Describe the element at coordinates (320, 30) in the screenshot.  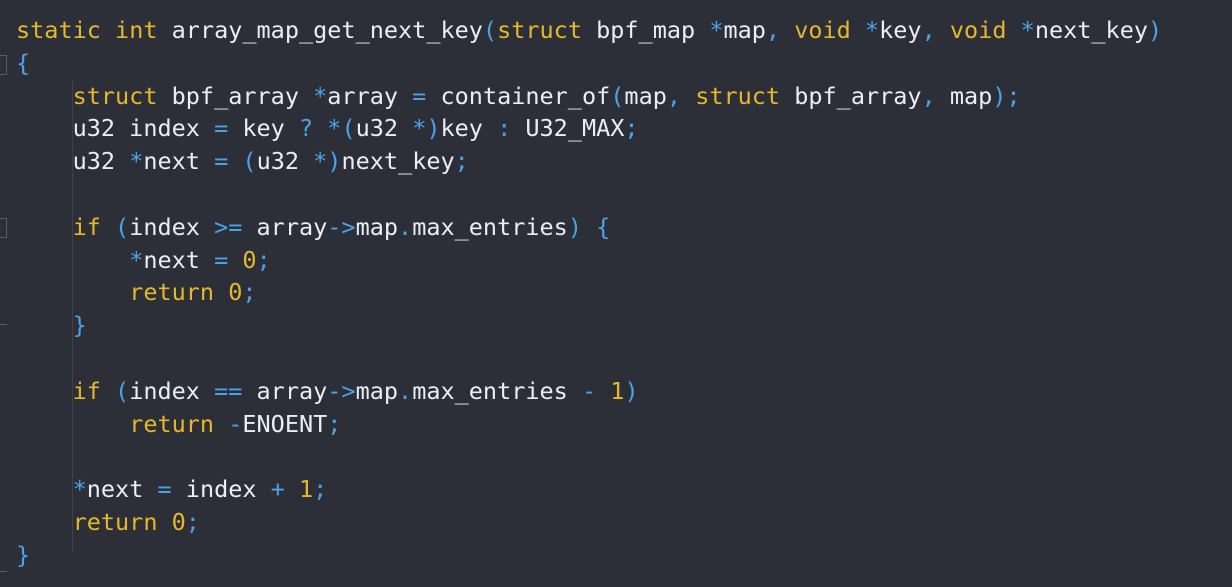
I see `code-token: array_map_get_next_key` at that location.